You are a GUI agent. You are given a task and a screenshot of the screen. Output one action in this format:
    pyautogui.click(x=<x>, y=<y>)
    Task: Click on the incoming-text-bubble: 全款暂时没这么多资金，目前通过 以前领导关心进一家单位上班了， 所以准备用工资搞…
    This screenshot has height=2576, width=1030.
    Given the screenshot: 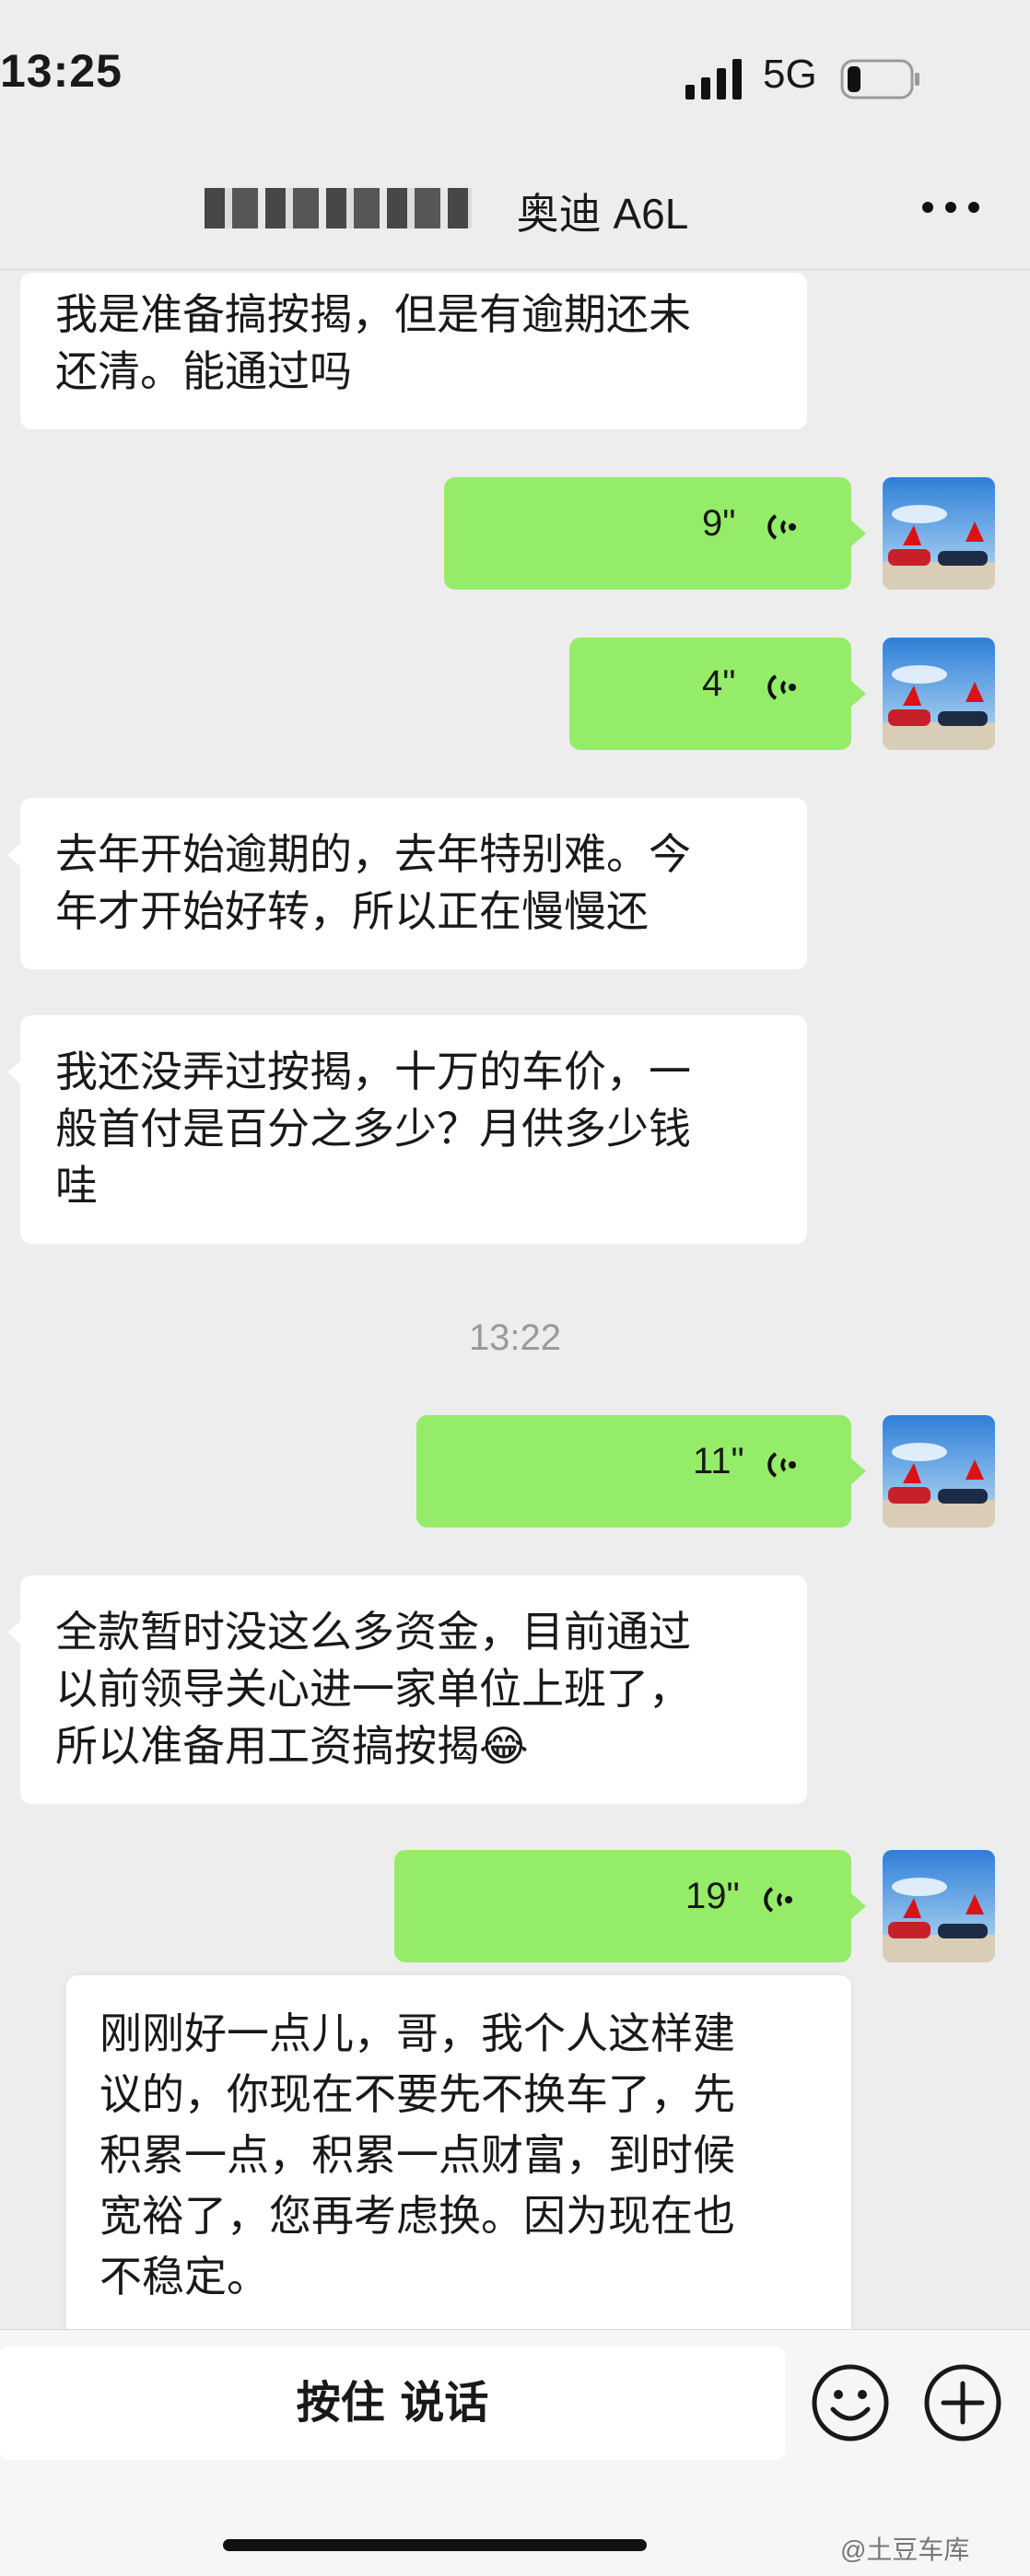 What is the action you would take?
    pyautogui.click(x=414, y=1689)
    